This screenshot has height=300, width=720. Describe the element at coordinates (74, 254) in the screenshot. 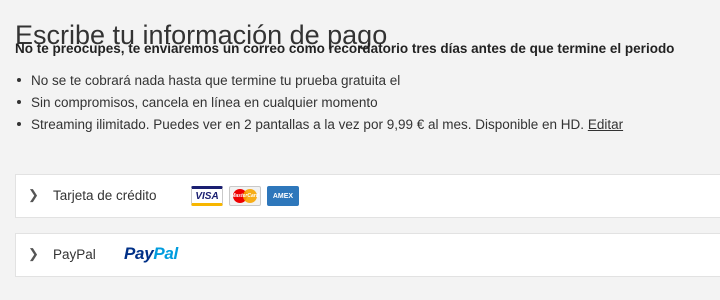

I see `paypal-label: PayPal` at that location.